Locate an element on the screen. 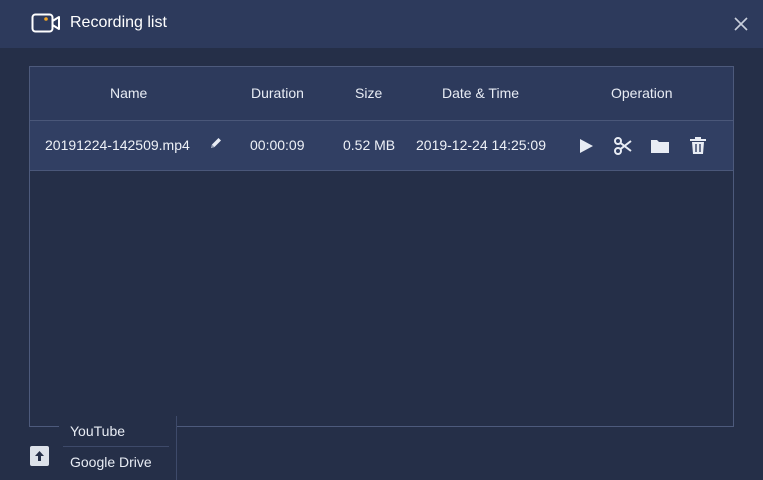 The width and height of the screenshot is (763, 480). header-name: Name is located at coordinates (129, 93).